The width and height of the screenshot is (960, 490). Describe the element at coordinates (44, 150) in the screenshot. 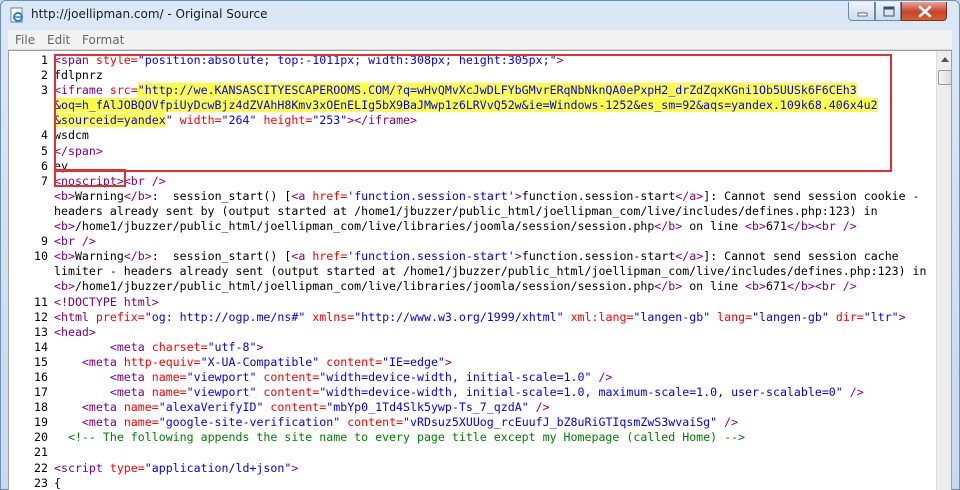

I see `line-number: 5` at that location.